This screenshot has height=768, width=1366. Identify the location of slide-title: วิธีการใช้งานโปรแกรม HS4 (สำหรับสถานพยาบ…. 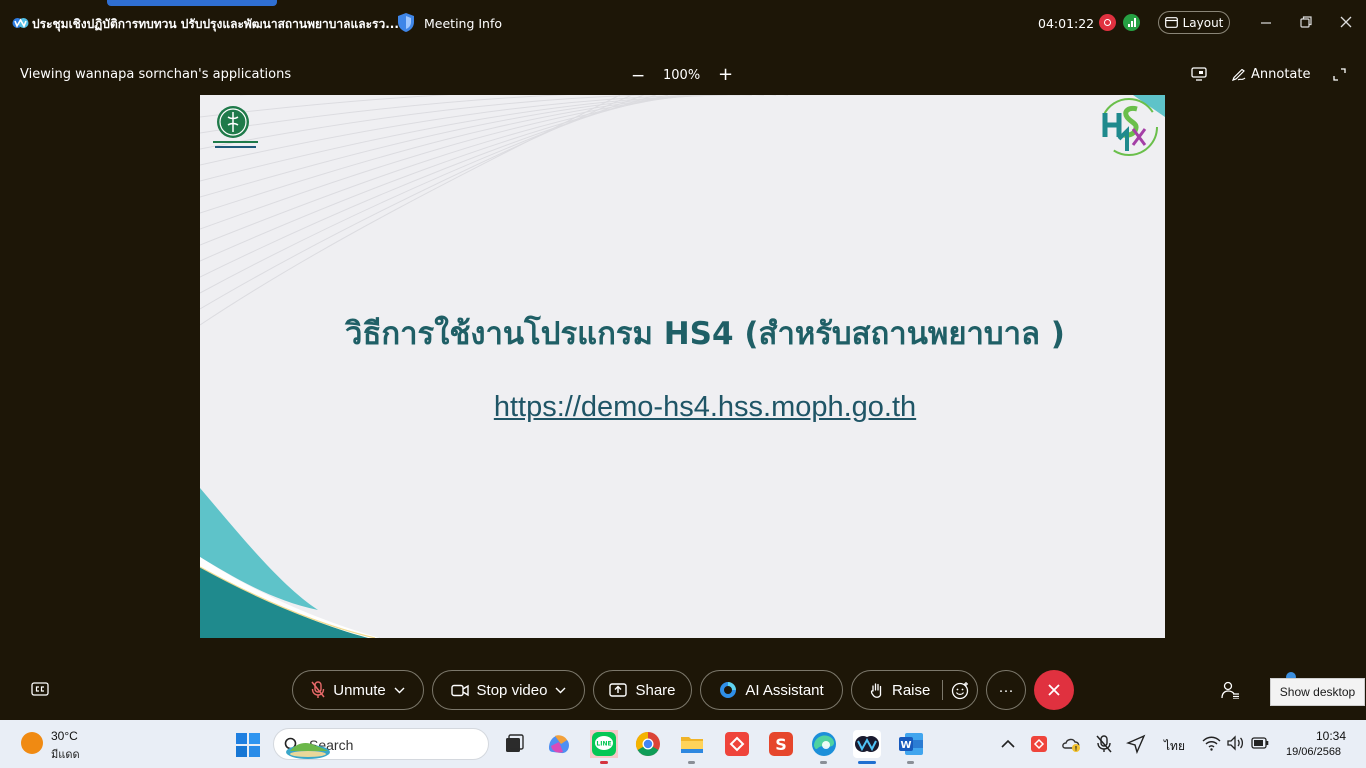
(705, 334).